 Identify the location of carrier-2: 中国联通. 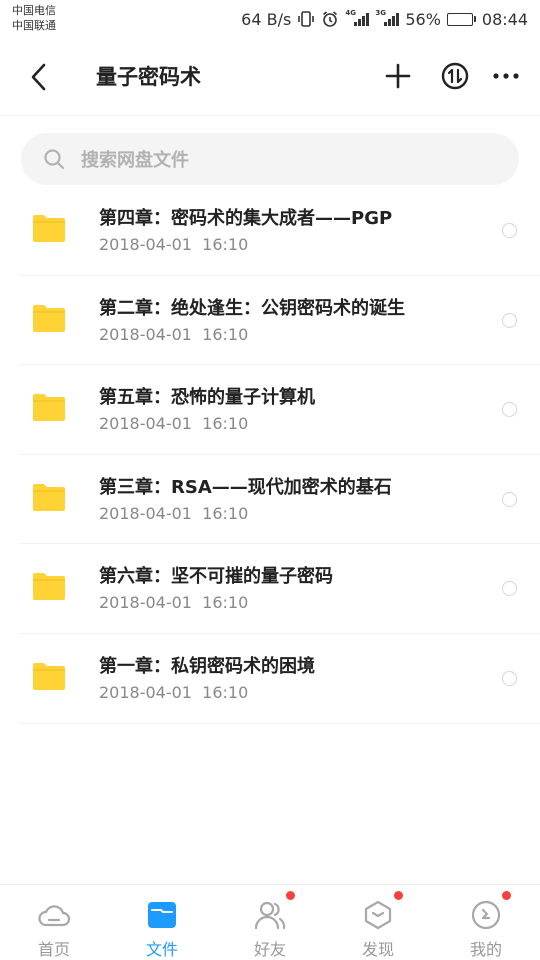
(34, 25).